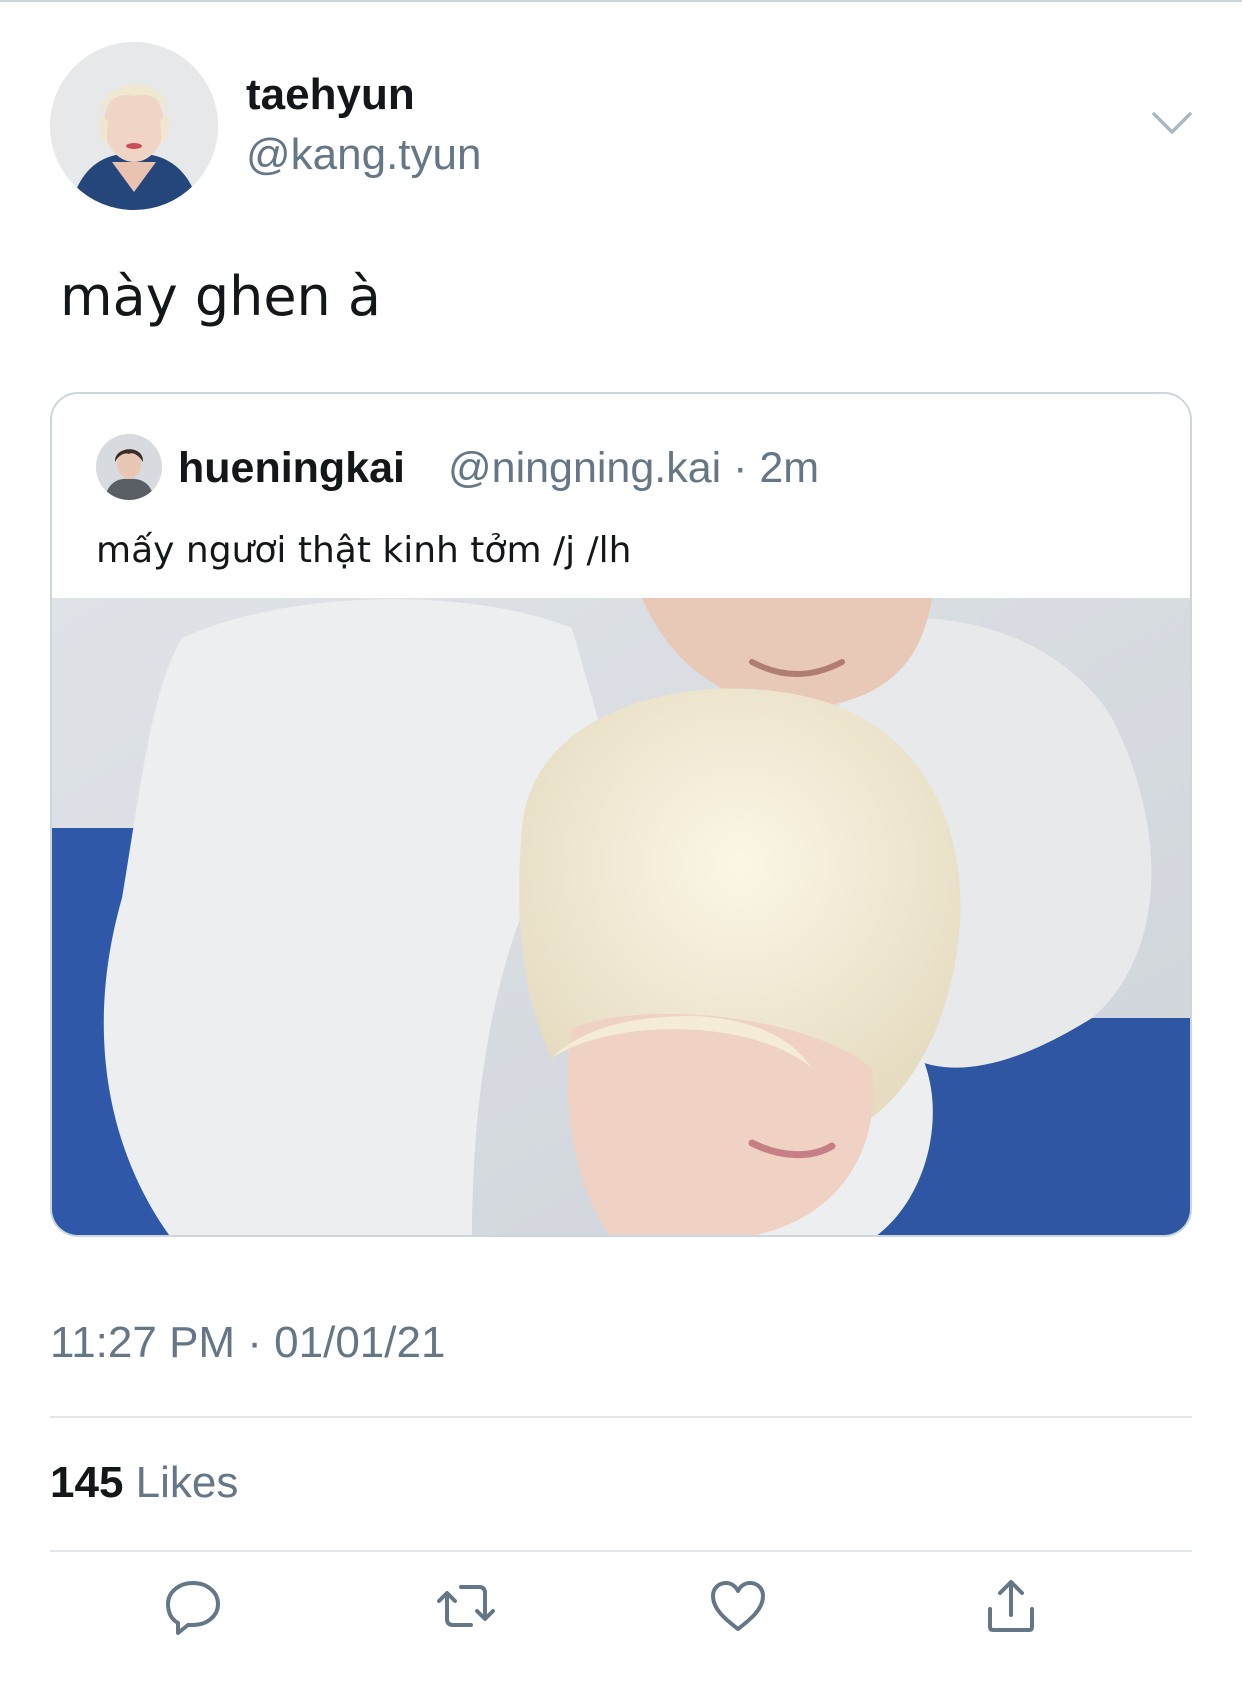 The height and width of the screenshot is (1687, 1242). I want to click on reply-bubble-icon, so click(193, 1606).